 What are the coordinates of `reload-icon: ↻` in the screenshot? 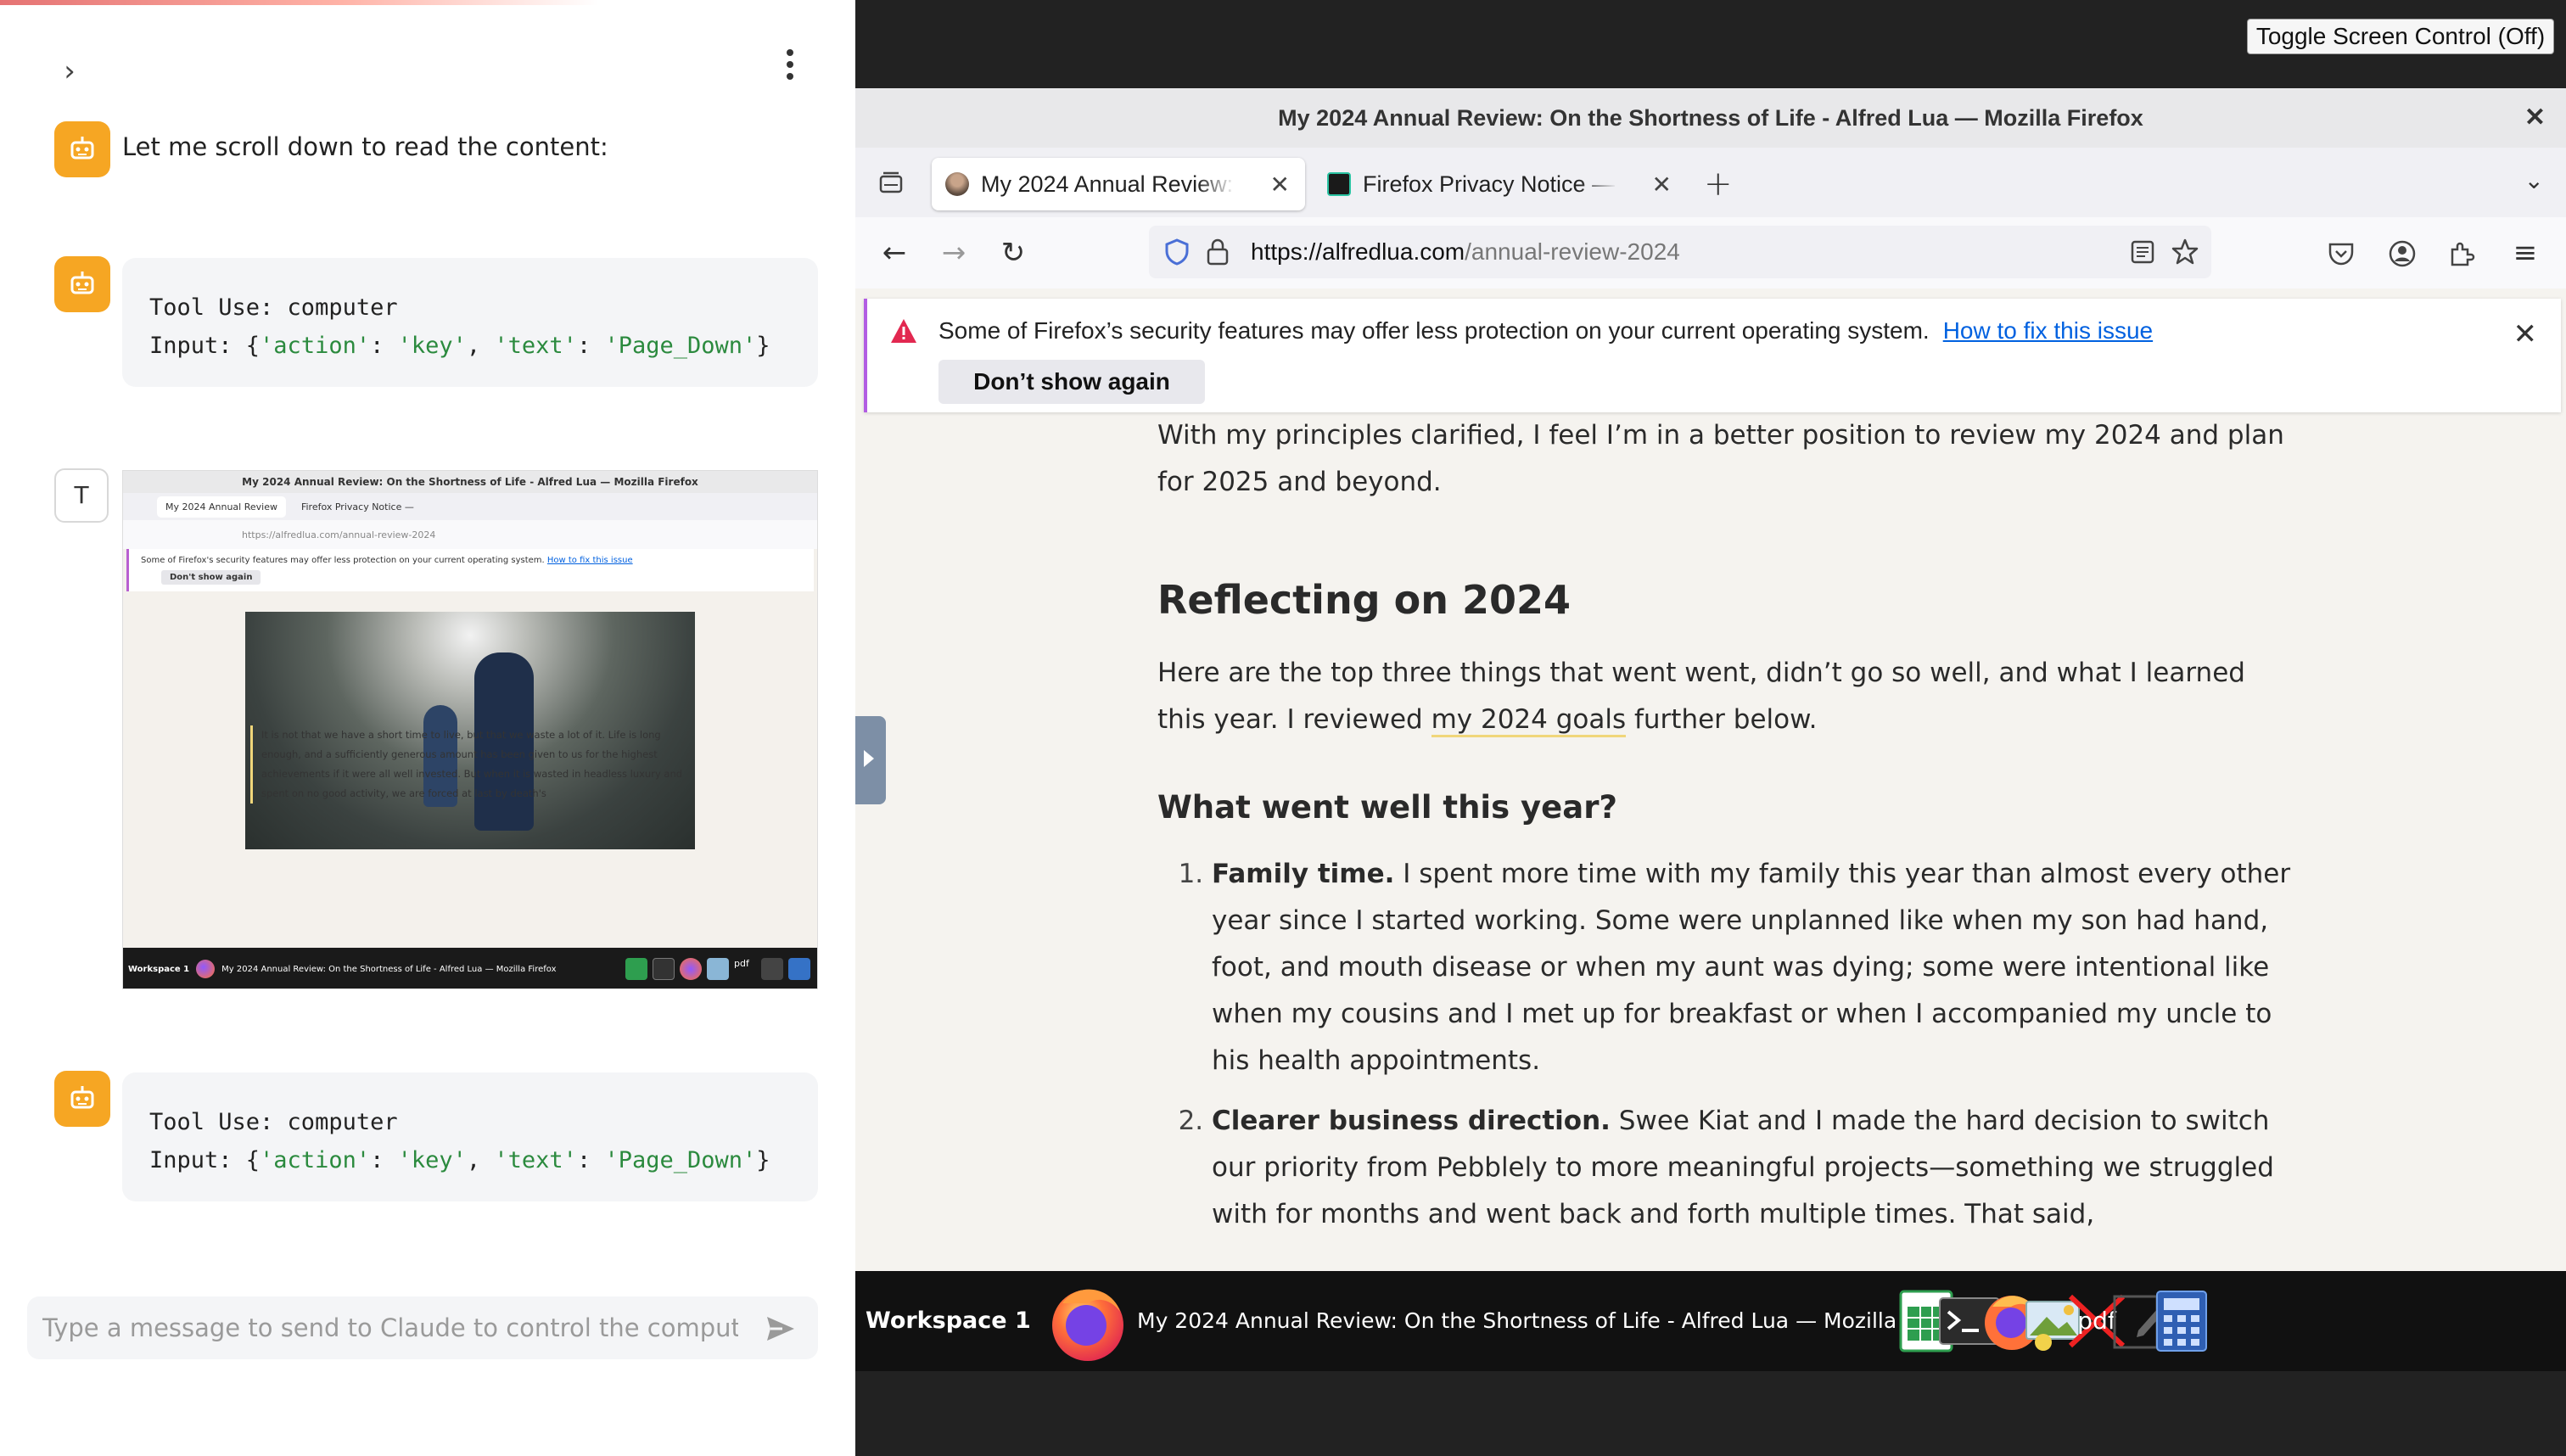 It's located at (1013, 253).